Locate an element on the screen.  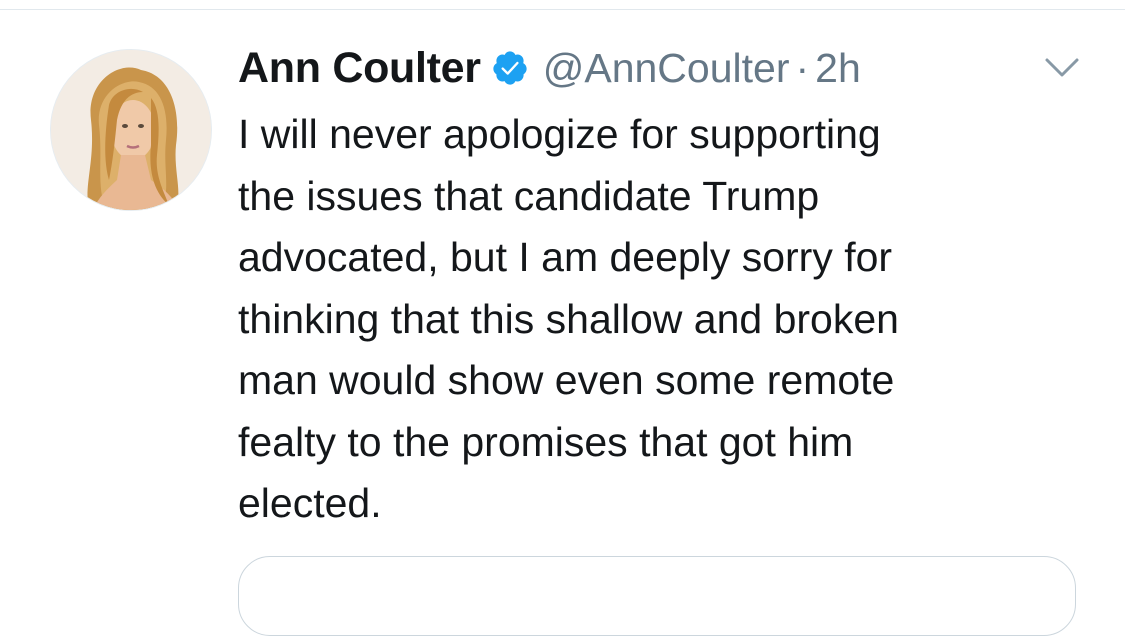
avatar-image is located at coordinates (131, 130).